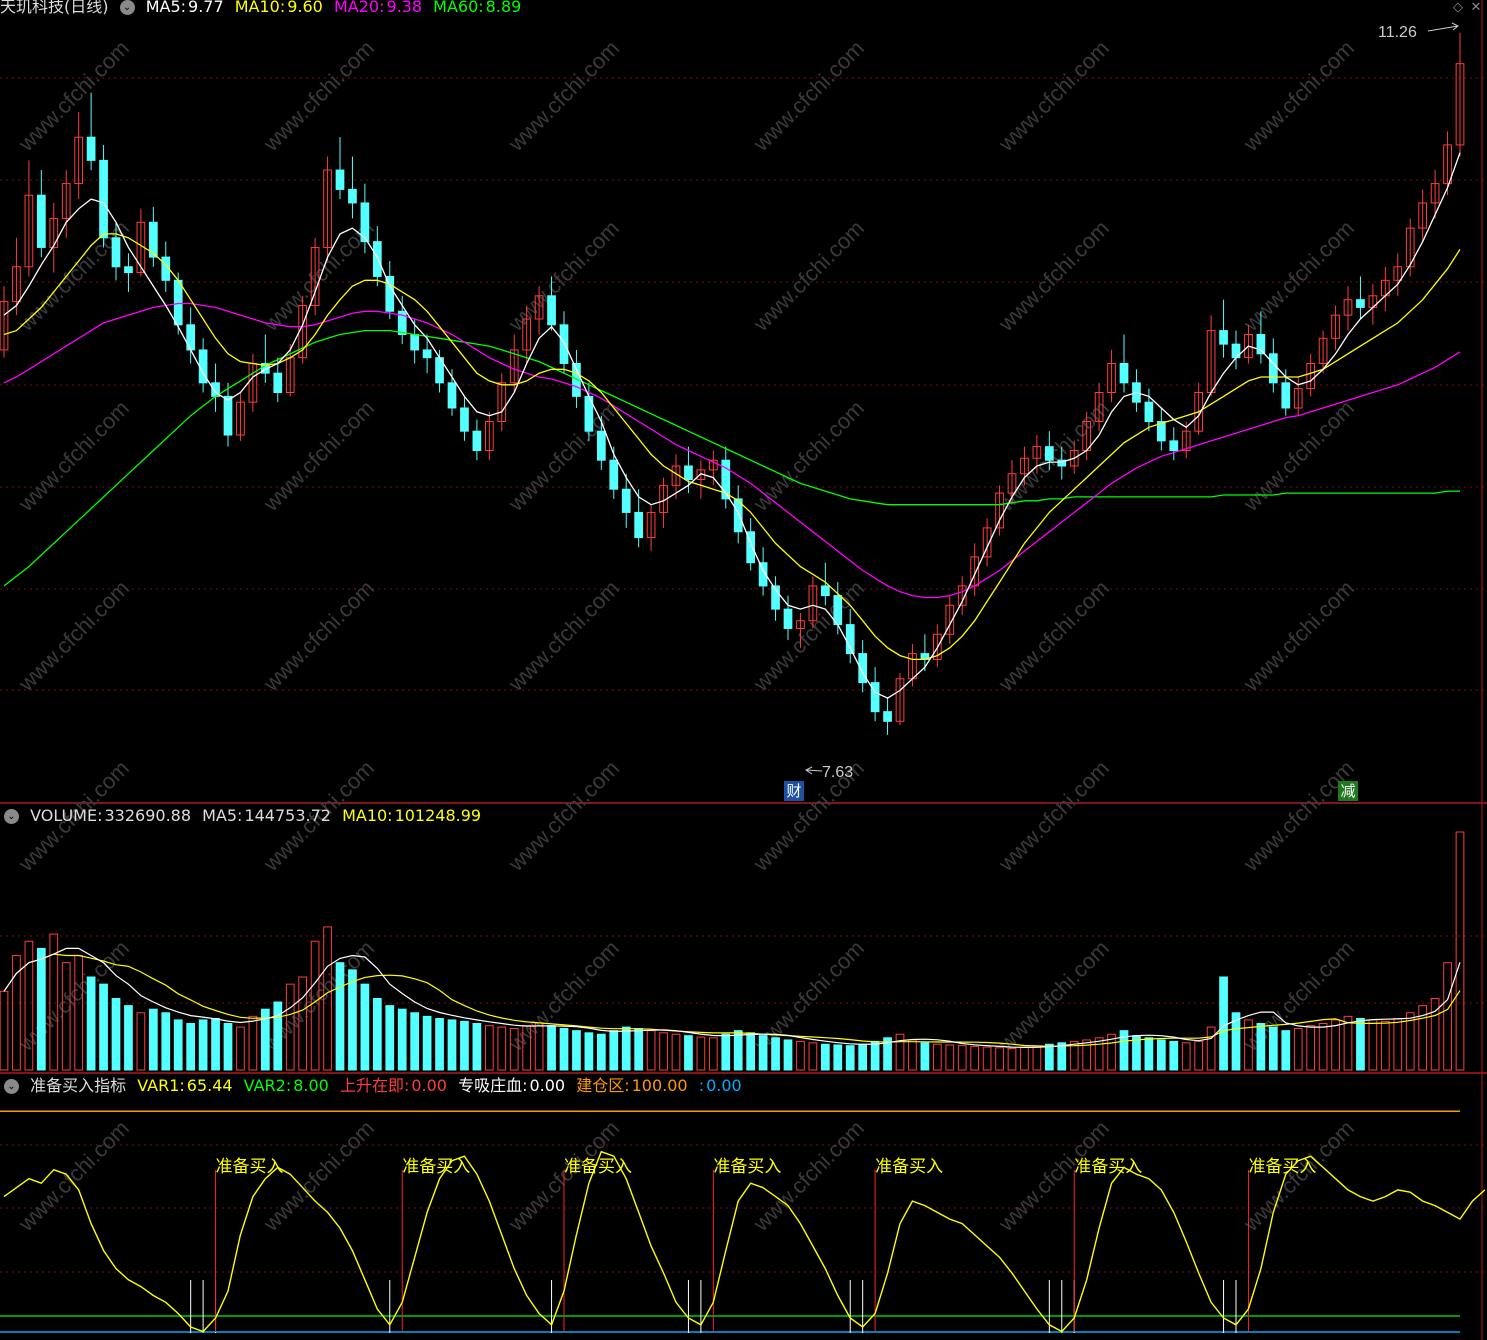  Describe the element at coordinates (54, 8) in the screenshot. I see `stock-title: 天玑科技(日线)` at that location.